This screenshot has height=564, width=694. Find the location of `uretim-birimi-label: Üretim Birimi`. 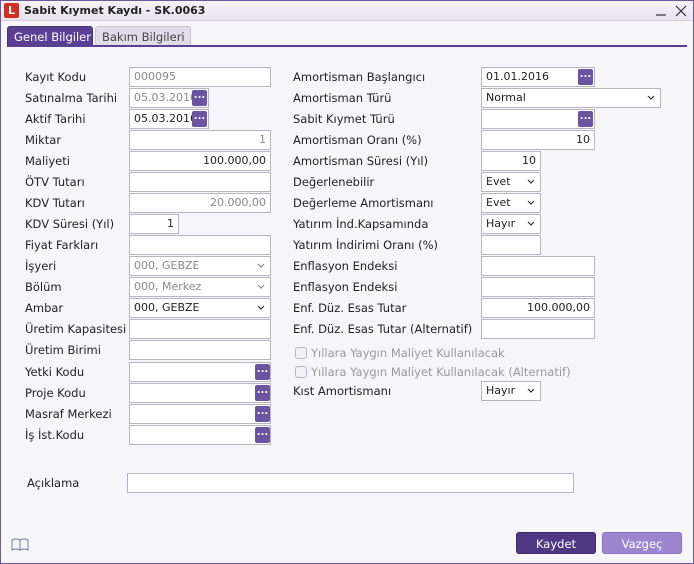

uretim-birimi-label: Üretim Birimi is located at coordinates (63, 350).